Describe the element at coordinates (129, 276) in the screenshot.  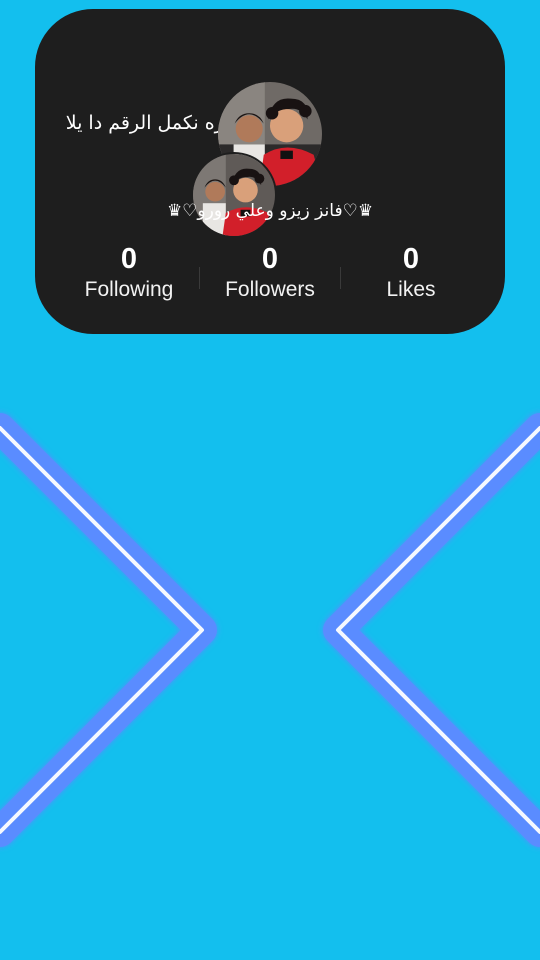
I see `stat-following: 0 Following` at that location.